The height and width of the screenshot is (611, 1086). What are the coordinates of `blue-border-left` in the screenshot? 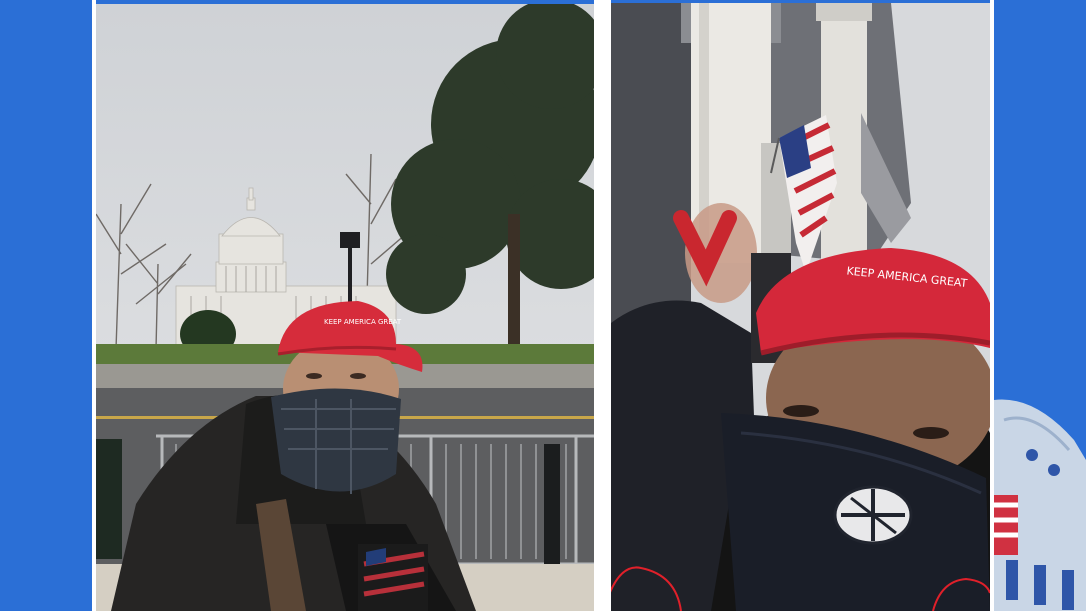 It's located at (46, 305).